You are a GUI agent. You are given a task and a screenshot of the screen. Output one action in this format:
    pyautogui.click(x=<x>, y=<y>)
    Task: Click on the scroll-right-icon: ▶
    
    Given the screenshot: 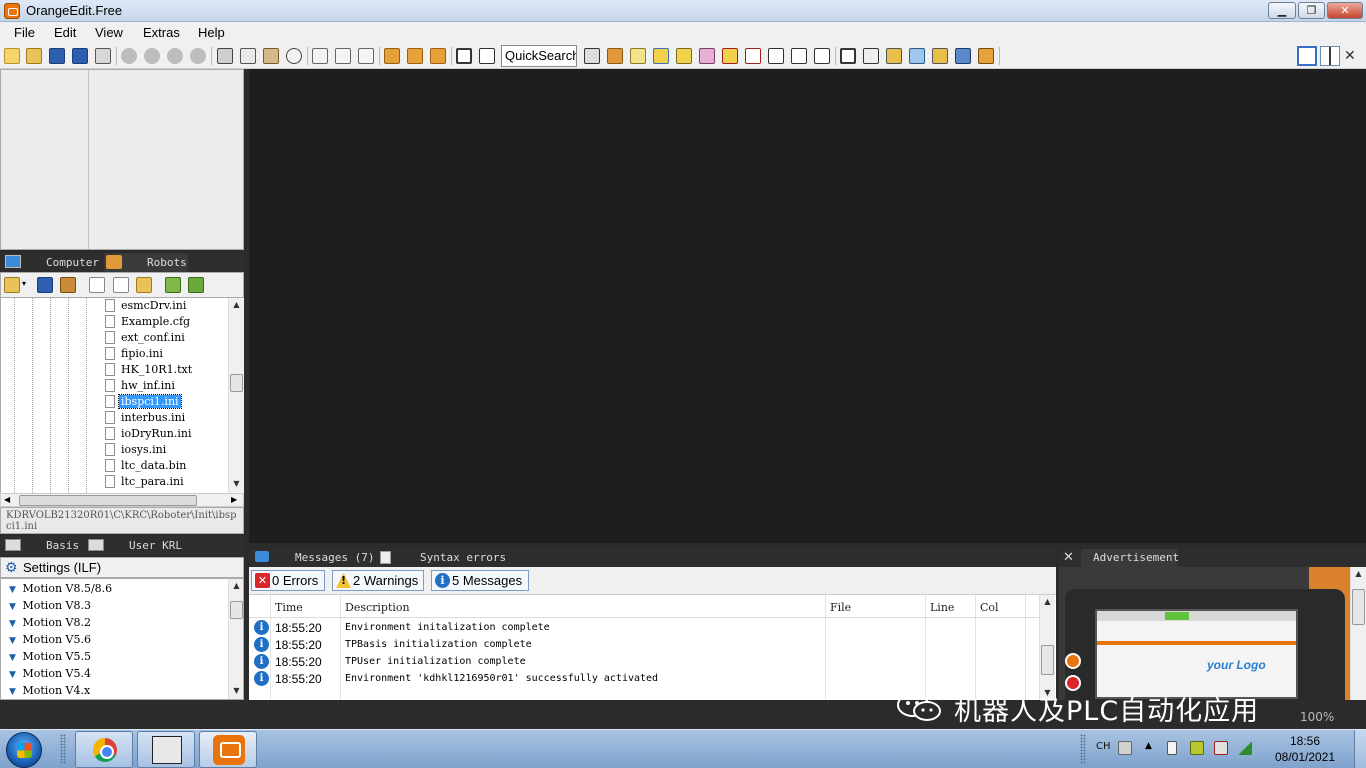 What is the action you would take?
    pyautogui.click(x=234, y=500)
    